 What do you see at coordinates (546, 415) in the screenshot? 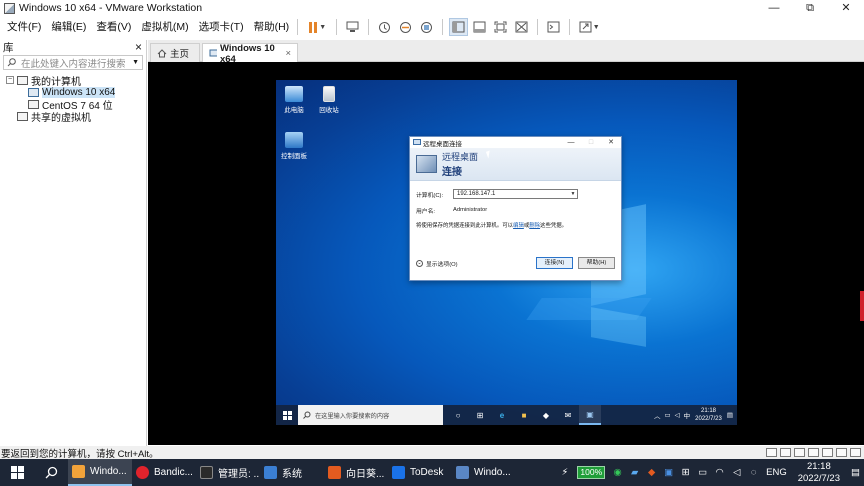
I see `store-icon: ◆` at bounding box center [546, 415].